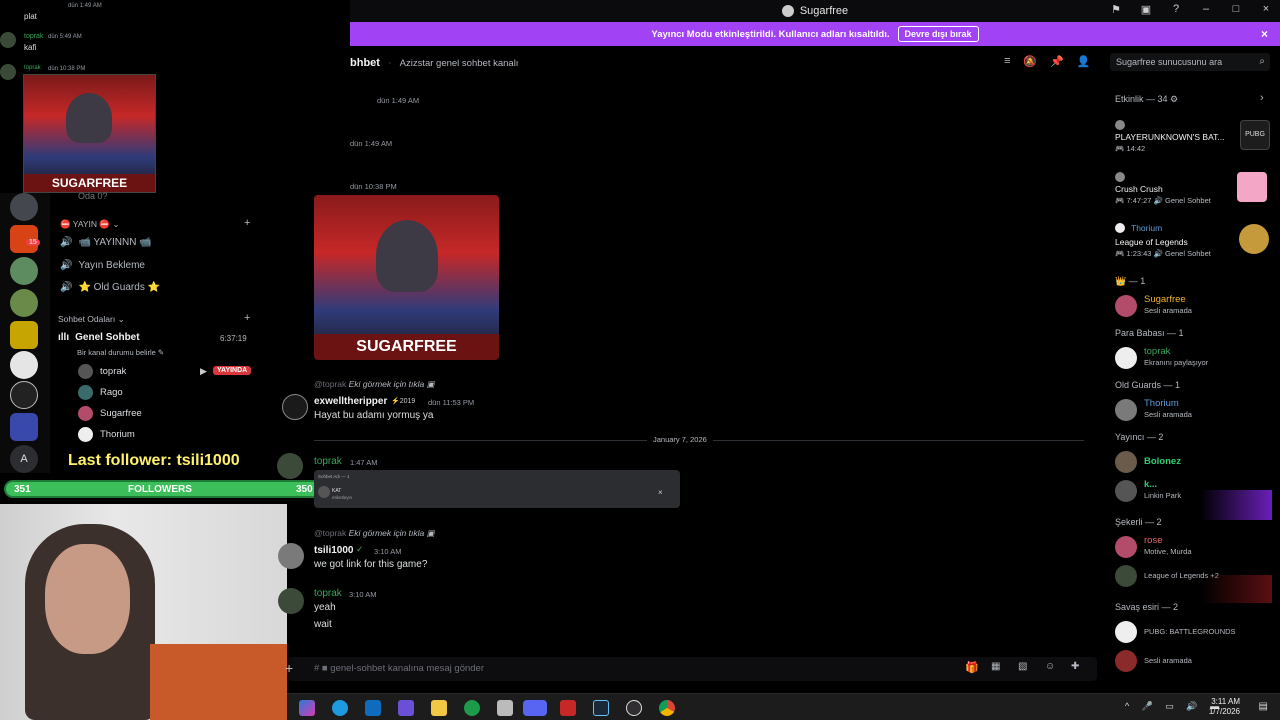 This screenshot has height=720, width=1280. Describe the element at coordinates (1236, 9) in the screenshot. I see `maximize-icon: □` at that location.